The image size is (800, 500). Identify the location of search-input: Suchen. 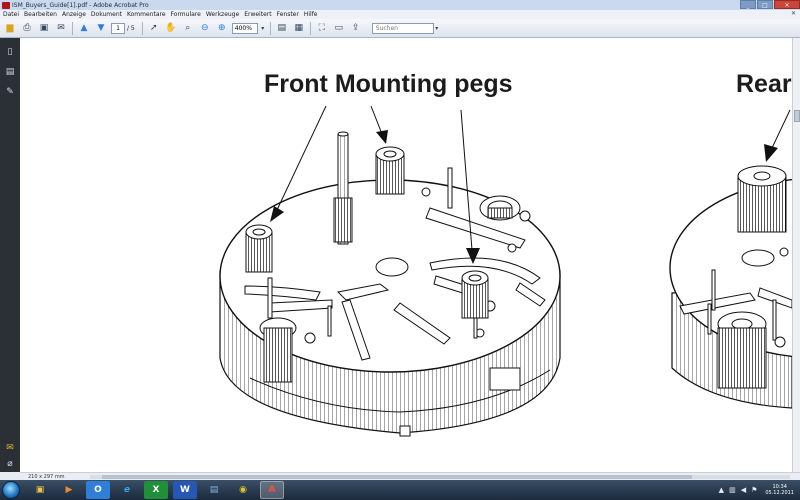
(402, 28).